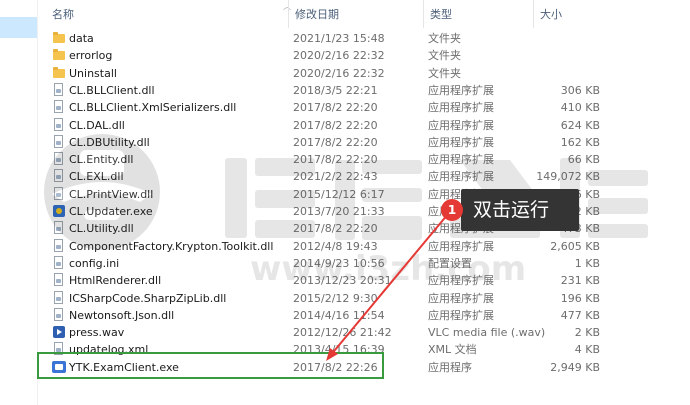 The image size is (690, 405). Describe the element at coordinates (171, 246) in the screenshot. I see `file-name: ComponentFactory.Krypton.Toolkit.dll` at that location.